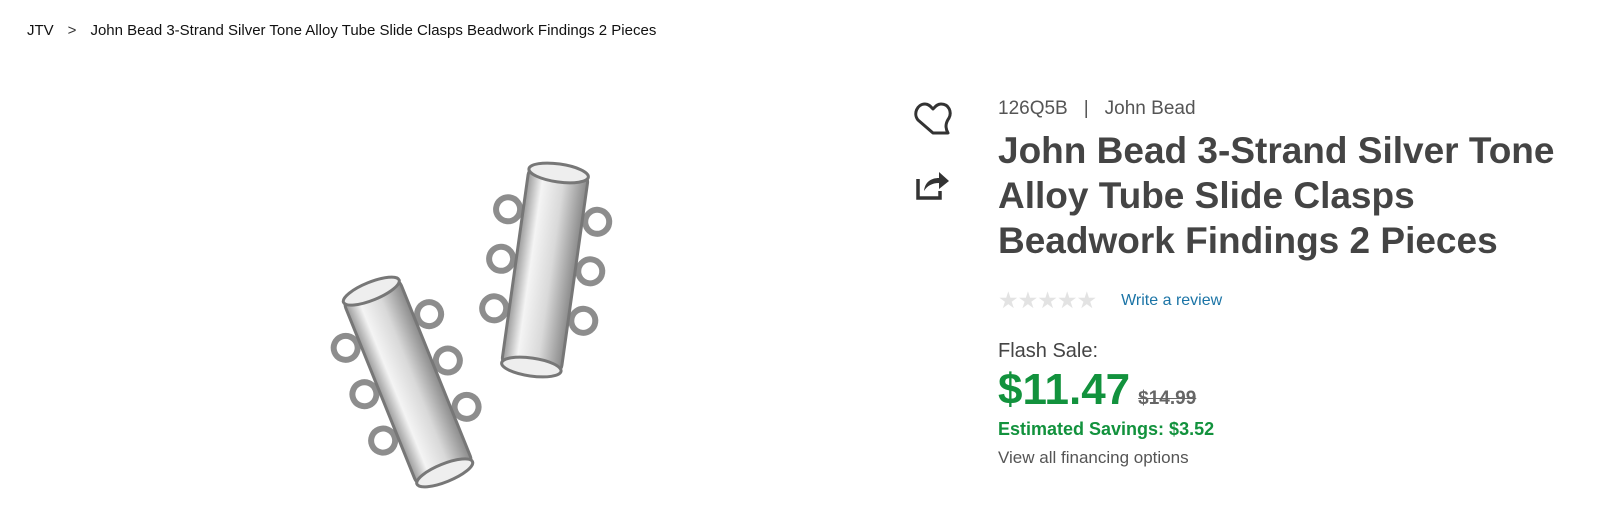 This screenshot has height=505, width=1600. Describe the element at coordinates (1047, 300) in the screenshot. I see `rating-stars: ★★★★★` at that location.